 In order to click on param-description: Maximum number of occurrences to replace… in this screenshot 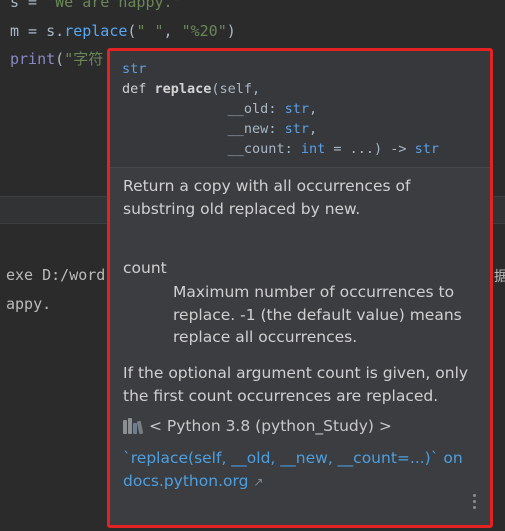, I will do `click(317, 314)`.